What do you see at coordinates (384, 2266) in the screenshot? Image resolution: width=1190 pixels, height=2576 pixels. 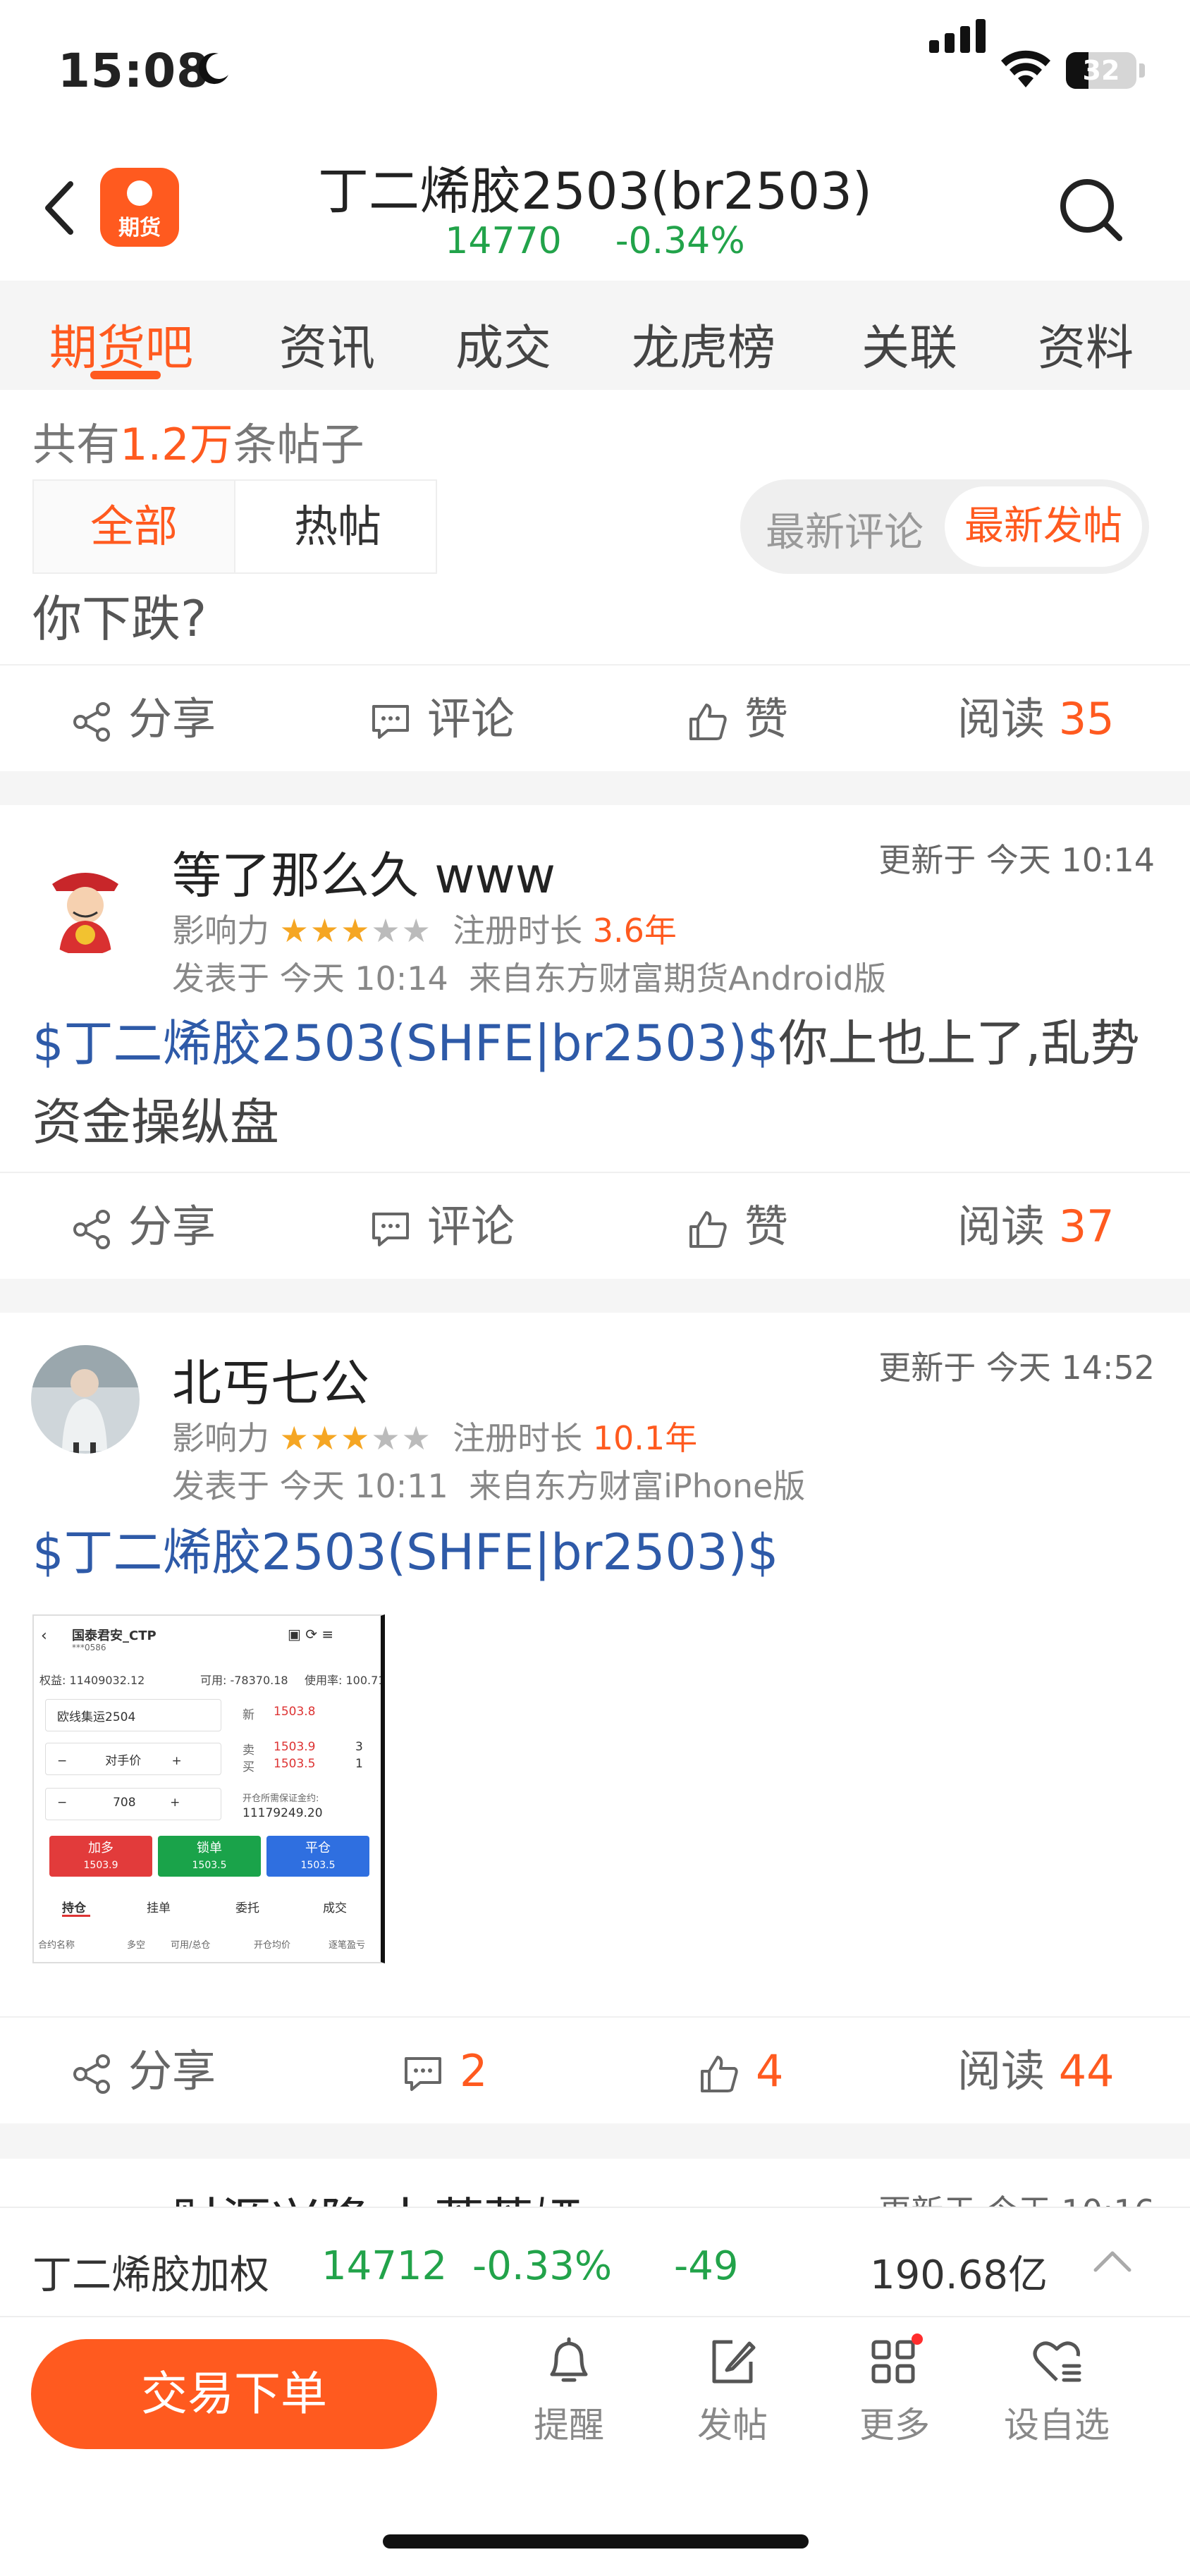 I see `ticker-price: 14712` at bounding box center [384, 2266].